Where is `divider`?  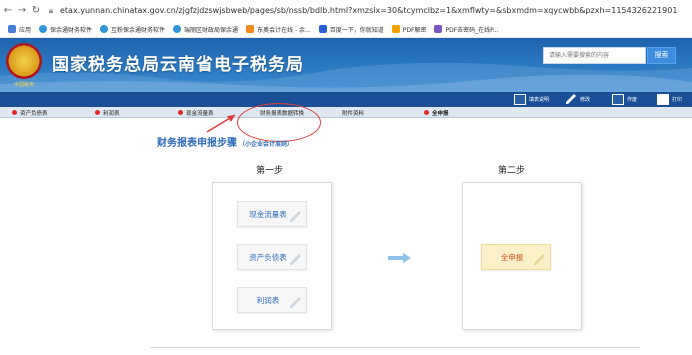 divider is located at coordinates (395, 347).